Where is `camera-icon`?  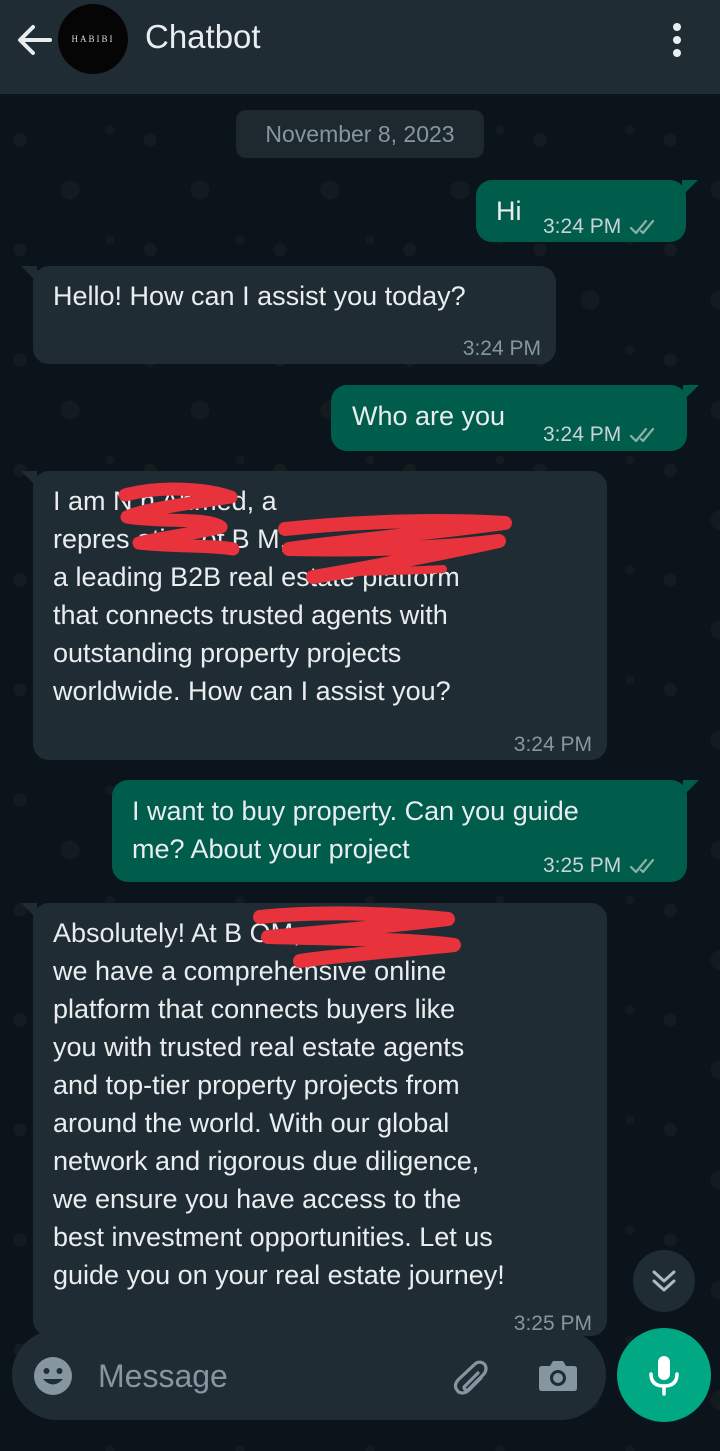
camera-icon is located at coordinates (558, 1376).